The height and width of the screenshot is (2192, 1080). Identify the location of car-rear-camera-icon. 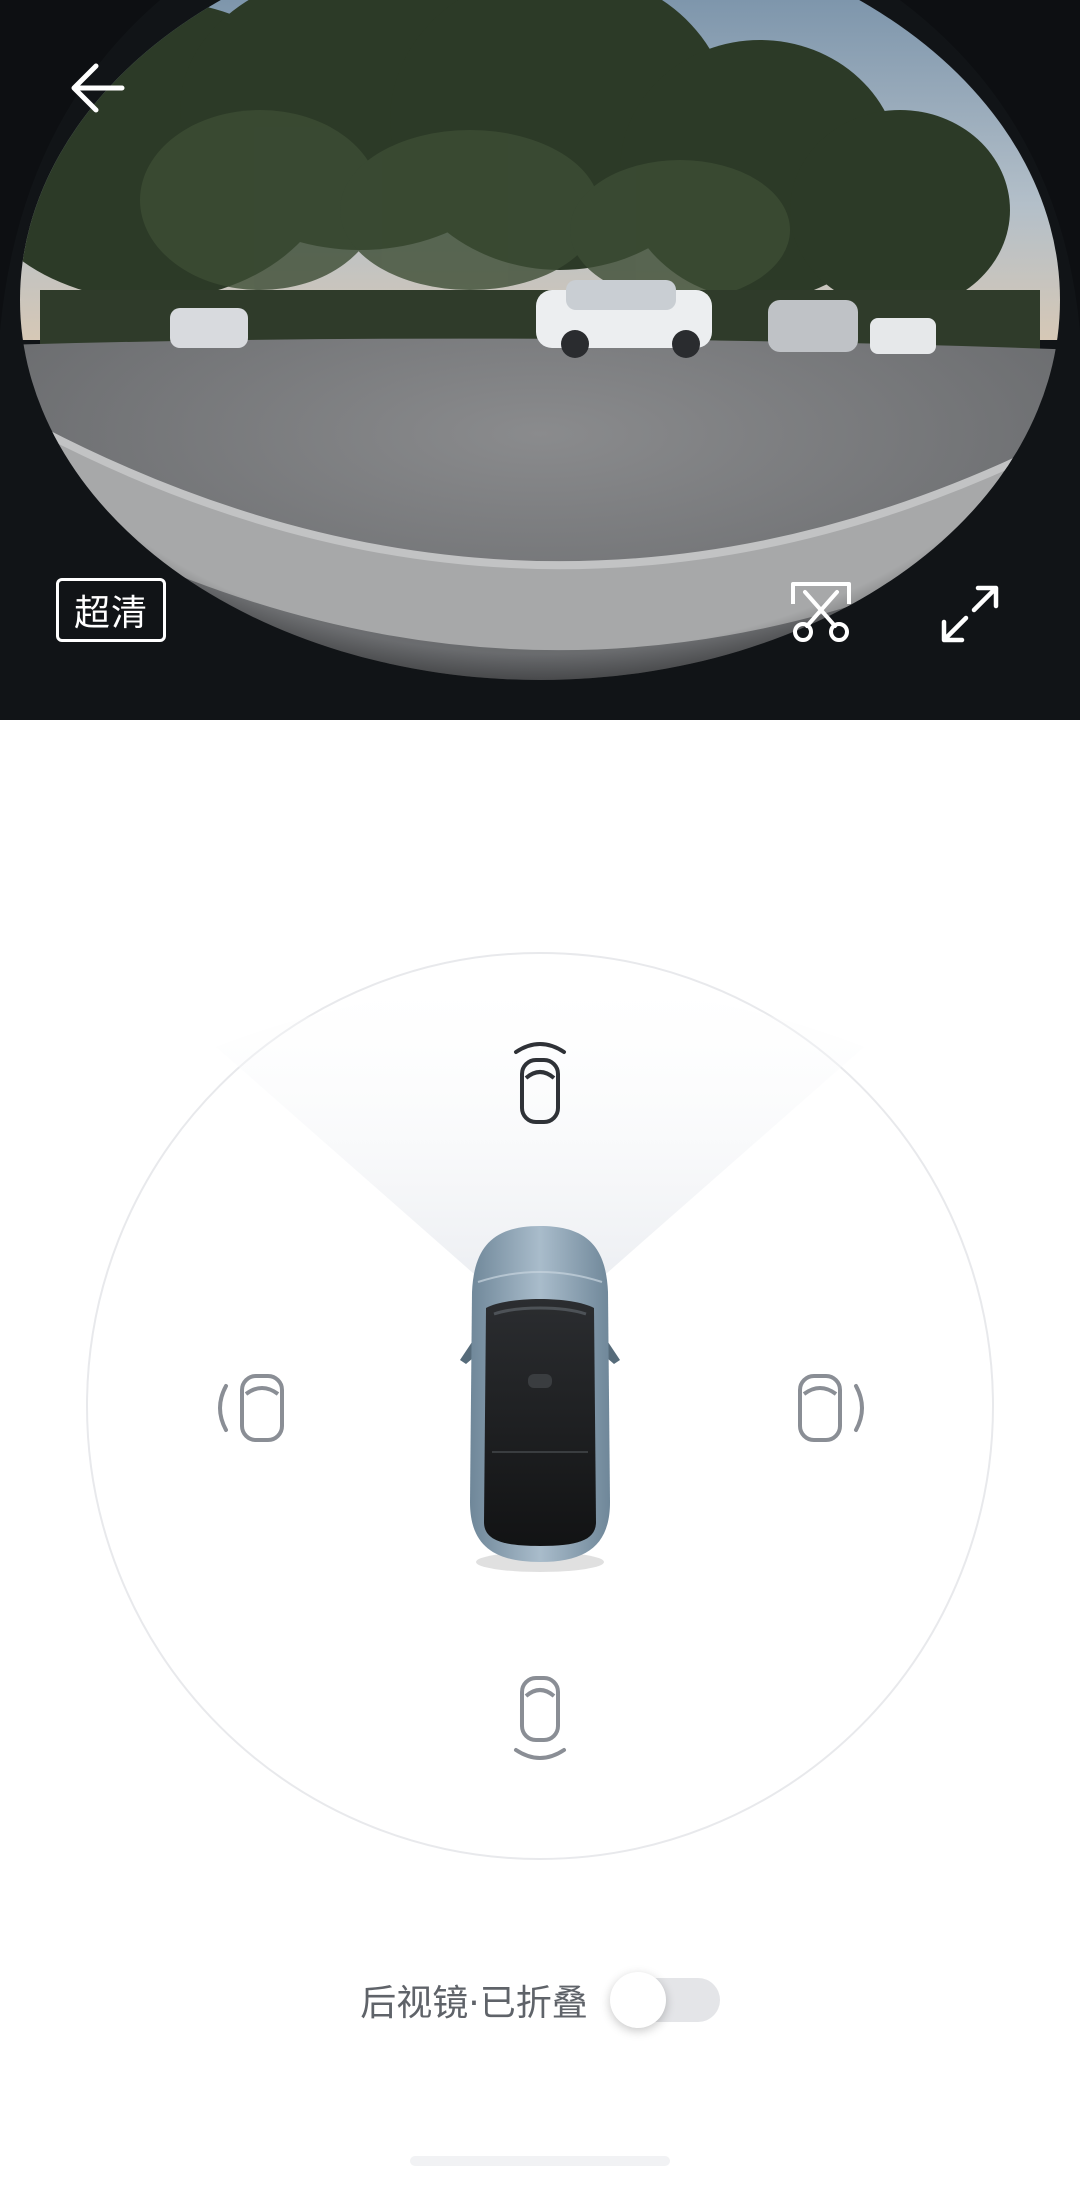
(540, 1718).